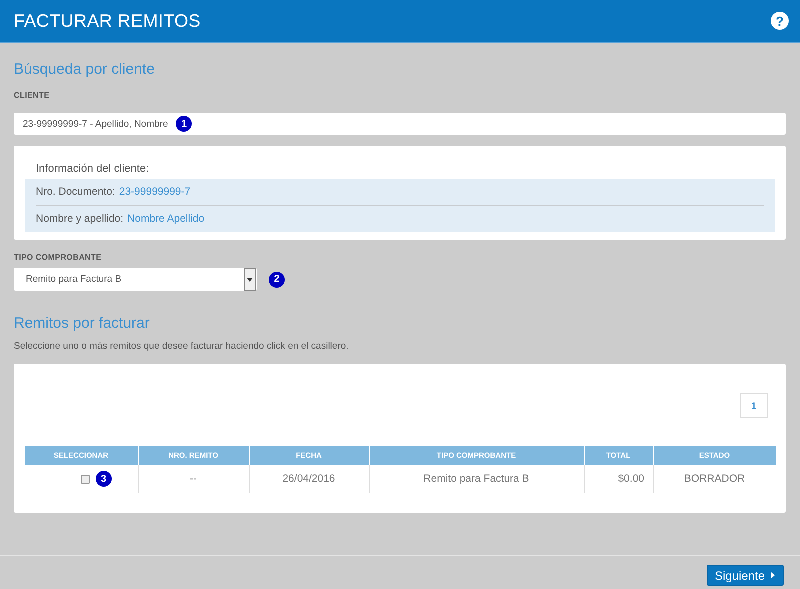 The height and width of the screenshot is (589, 800). Describe the element at coordinates (155, 192) in the screenshot. I see `info-value: 23-99999999-7` at that location.